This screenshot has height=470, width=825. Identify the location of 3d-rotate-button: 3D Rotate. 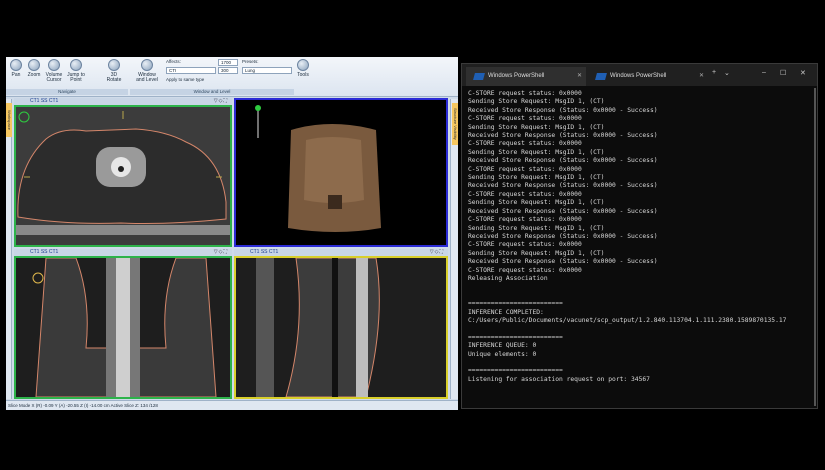
(114, 73).